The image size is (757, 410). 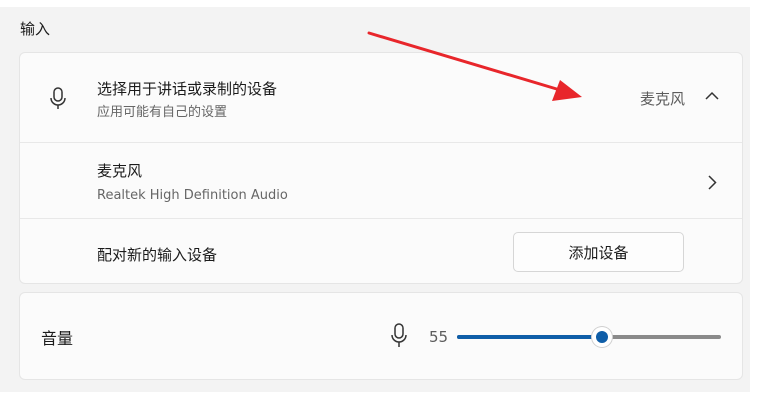 I want to click on volume-slider, so click(x=589, y=337).